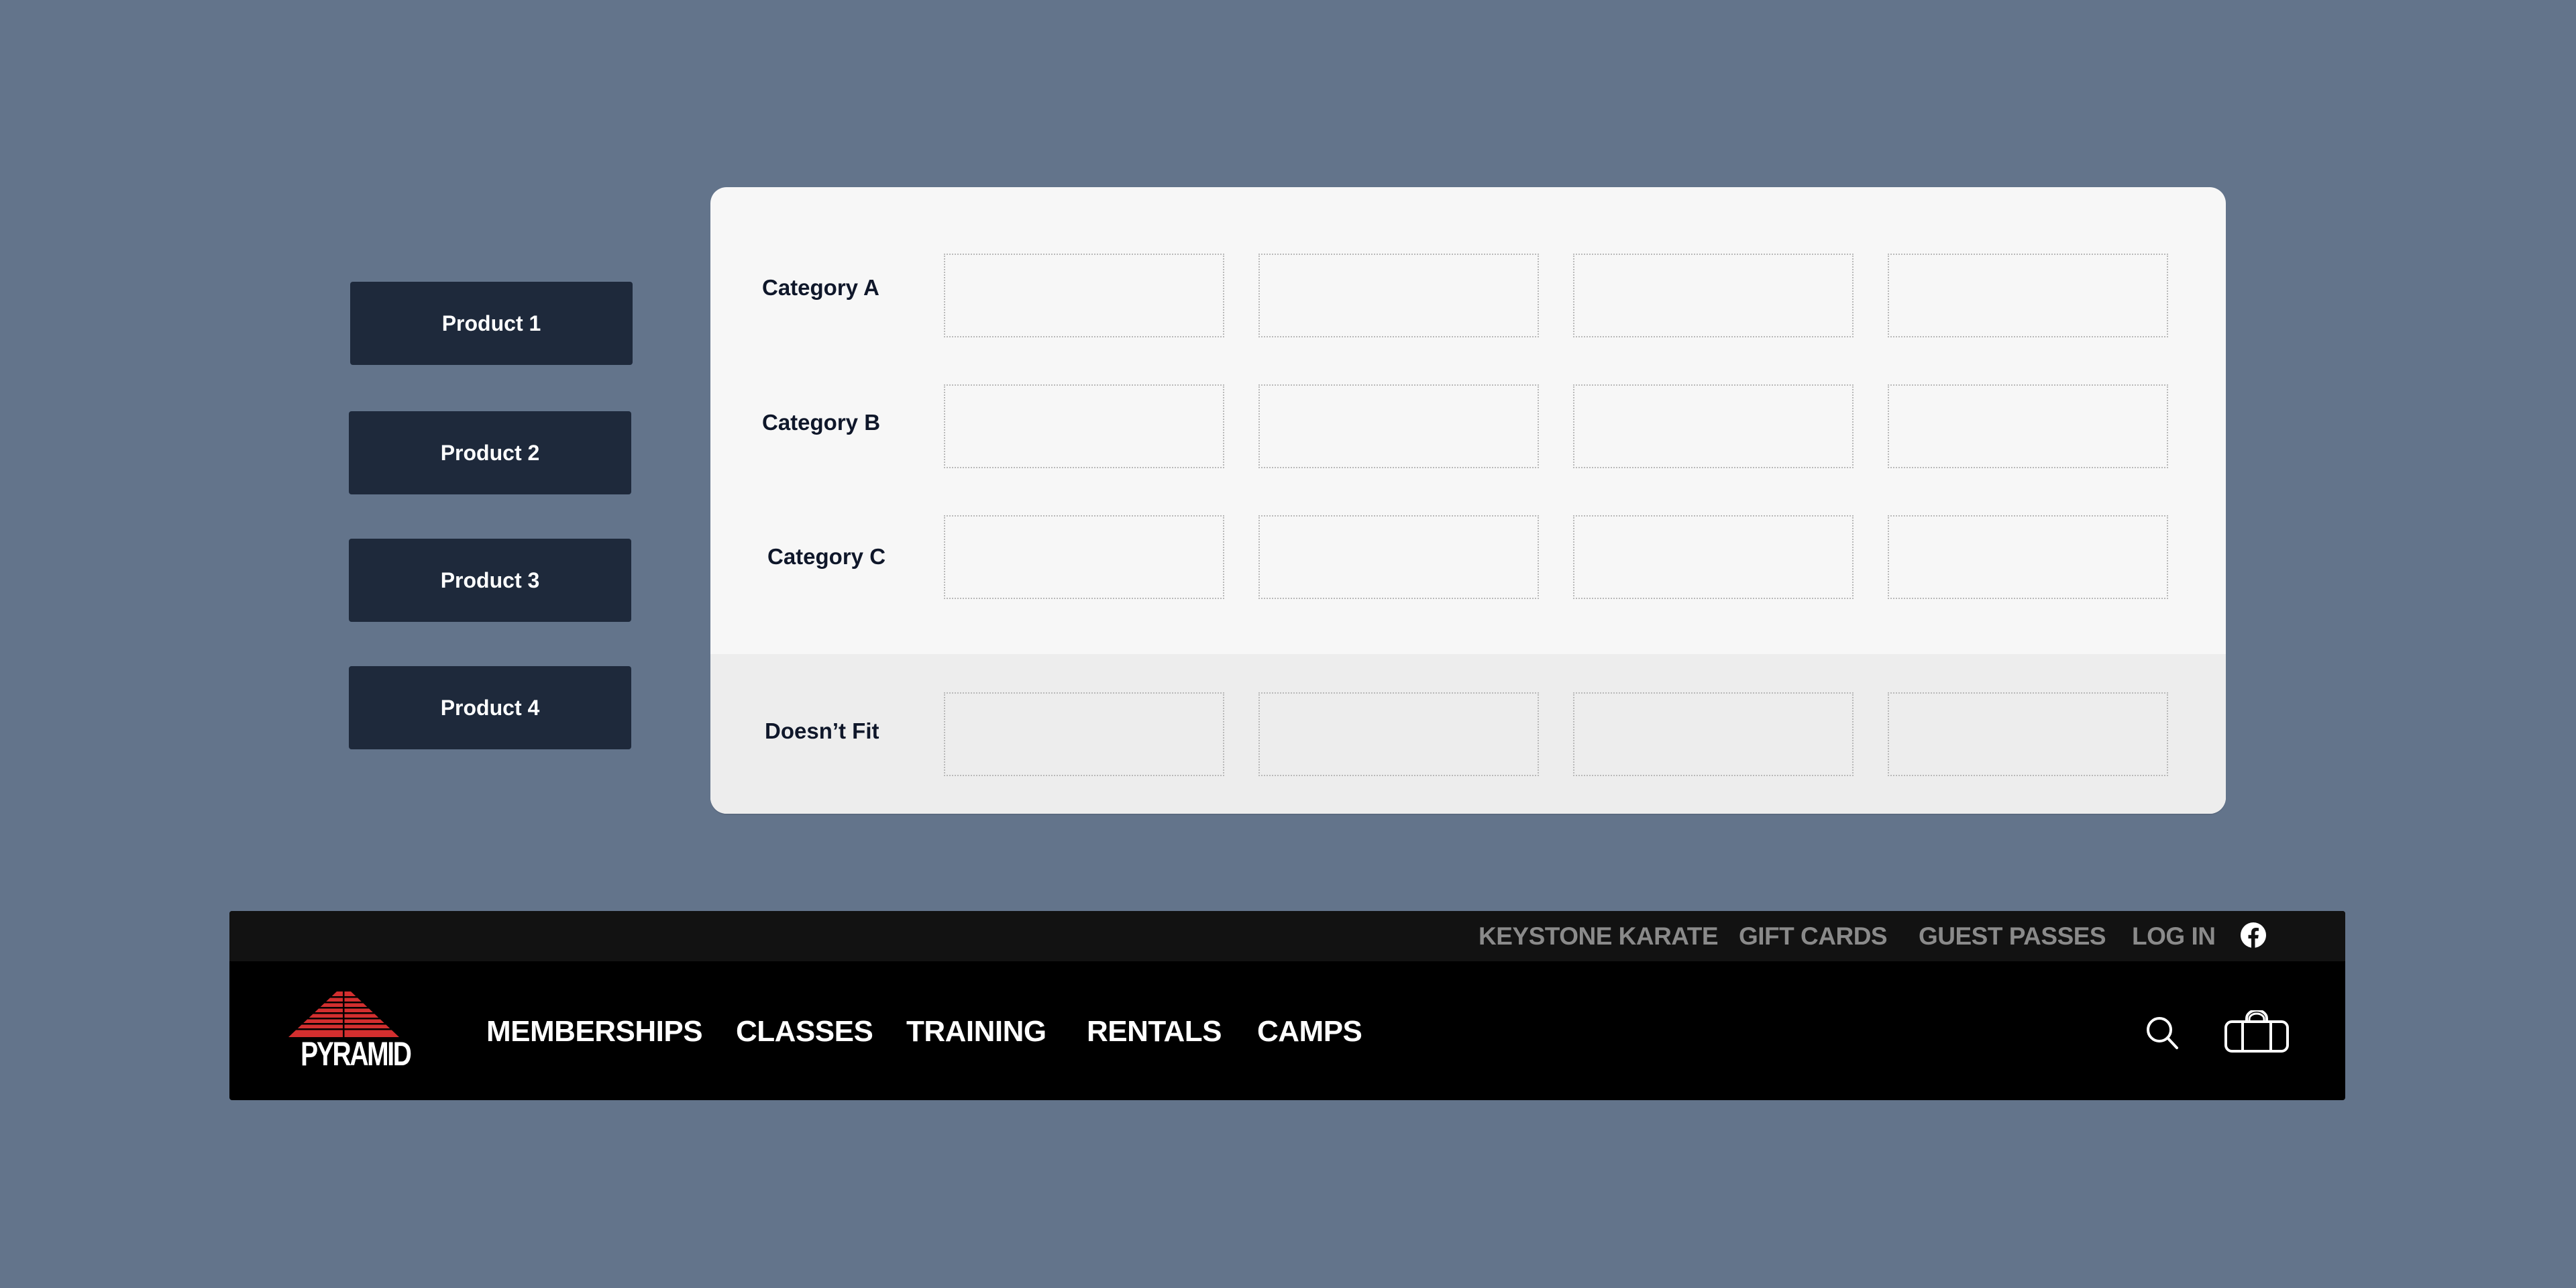 The width and height of the screenshot is (2576, 1288). I want to click on category-c-label: Category C, so click(826, 556).